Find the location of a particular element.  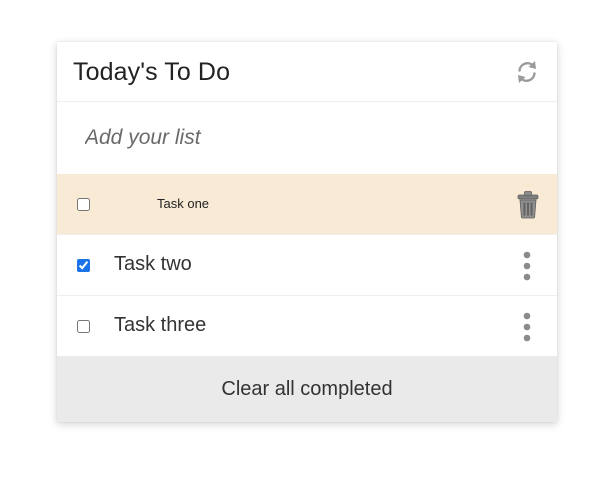

task-label: Task two is located at coordinates (153, 264).